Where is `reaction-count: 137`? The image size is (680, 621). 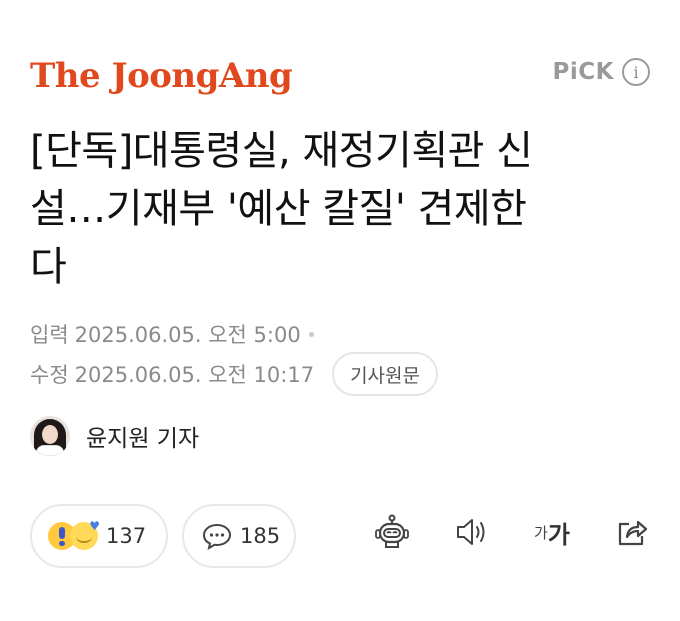
reaction-count: 137 is located at coordinates (126, 536).